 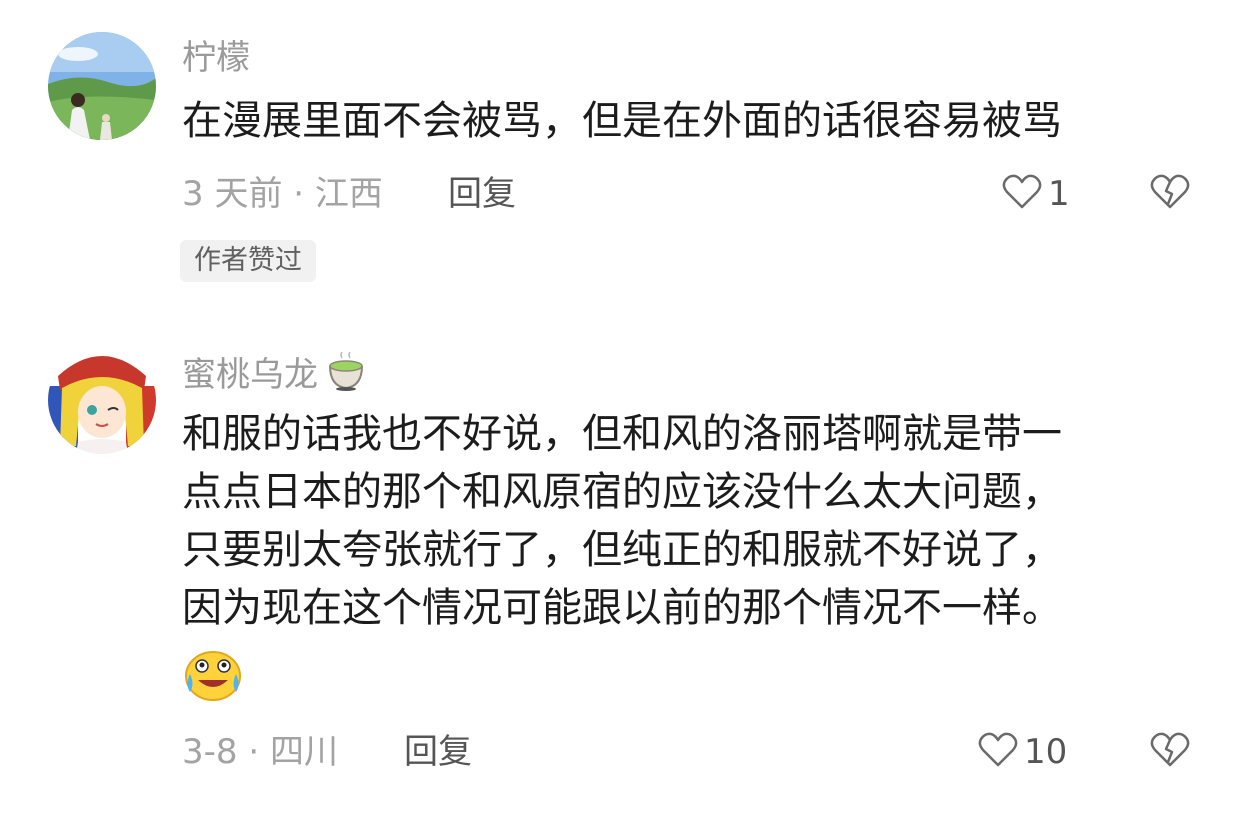 What do you see at coordinates (1022, 752) in the screenshot?
I see `like-button: 10` at bounding box center [1022, 752].